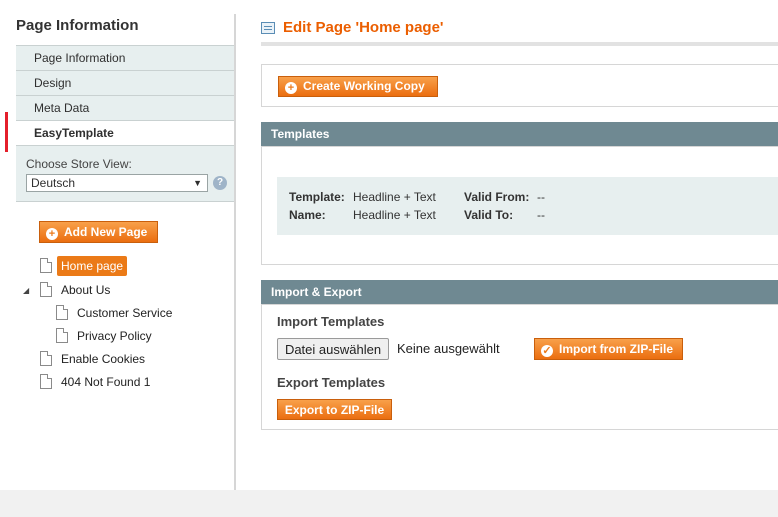  I want to click on create-working-copy-button: + Create Working Copy, so click(358, 86).